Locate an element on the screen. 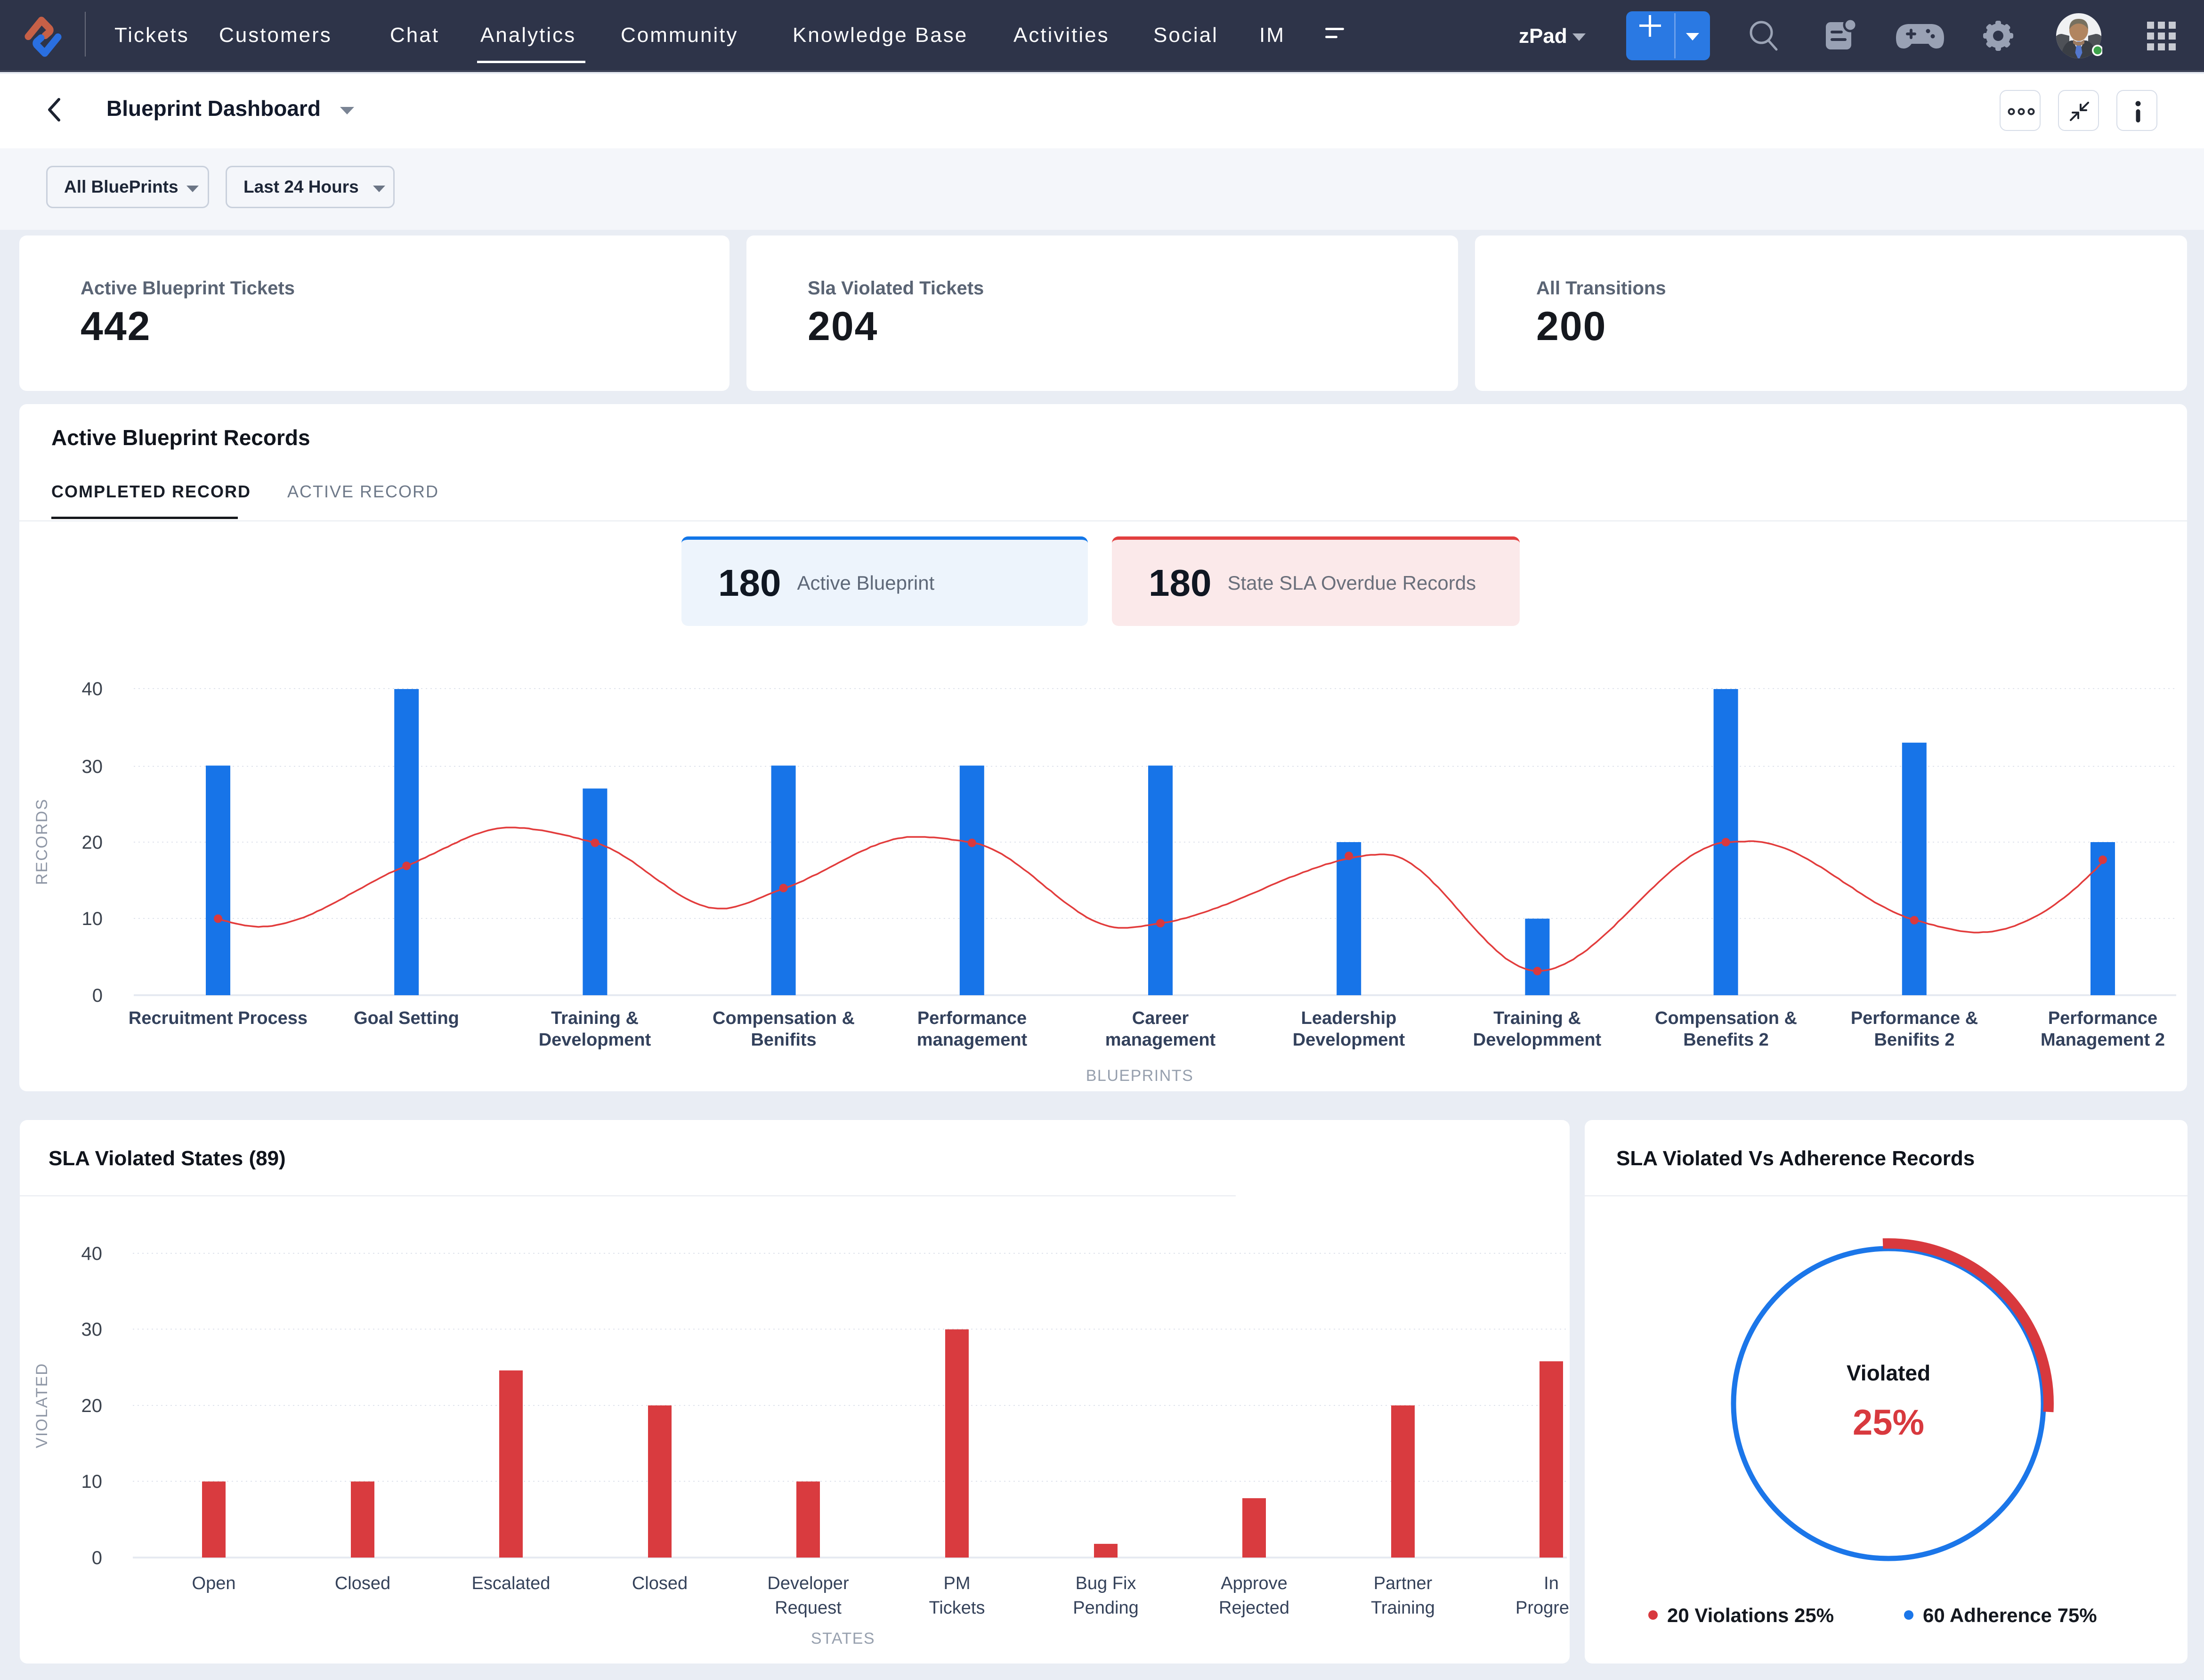 This screenshot has width=2204, height=1680. svg-text: Developmment is located at coordinates (1538, 1040).